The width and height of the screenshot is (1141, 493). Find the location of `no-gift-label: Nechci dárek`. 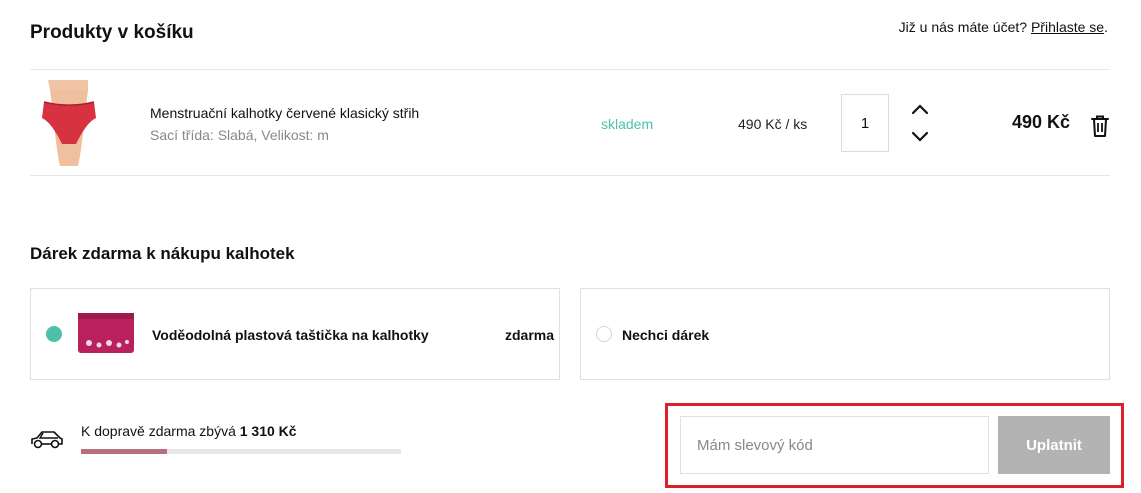

no-gift-label: Nechci dárek is located at coordinates (666, 335).